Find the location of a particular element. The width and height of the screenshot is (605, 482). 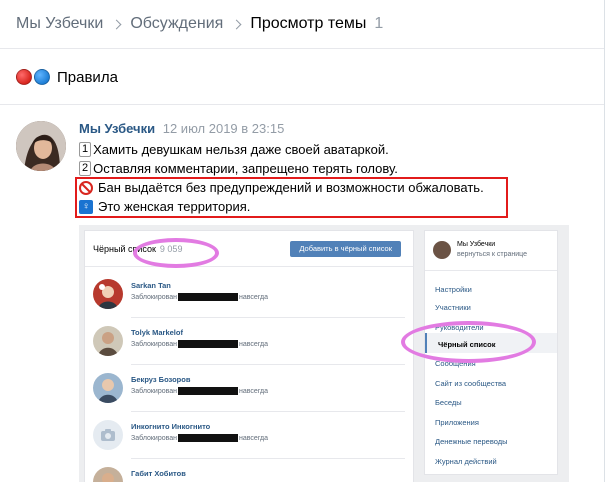

user-name: Tolyk Markelof is located at coordinates (157, 332).